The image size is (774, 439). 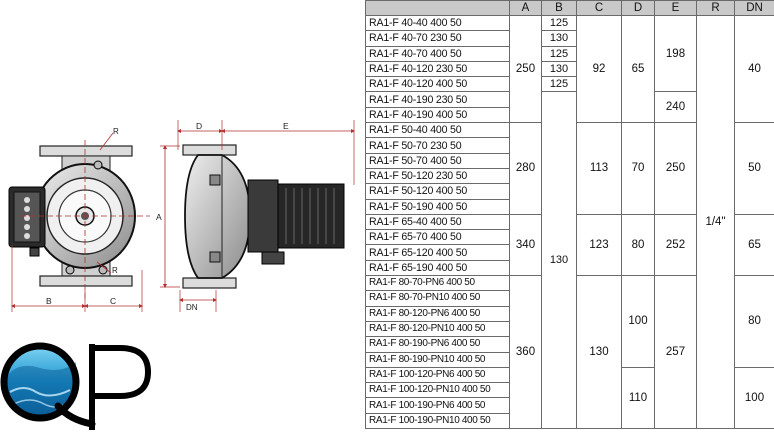 I want to click on model-cell: RA1-F 80-70-PN10 400 50, so click(x=437, y=298).